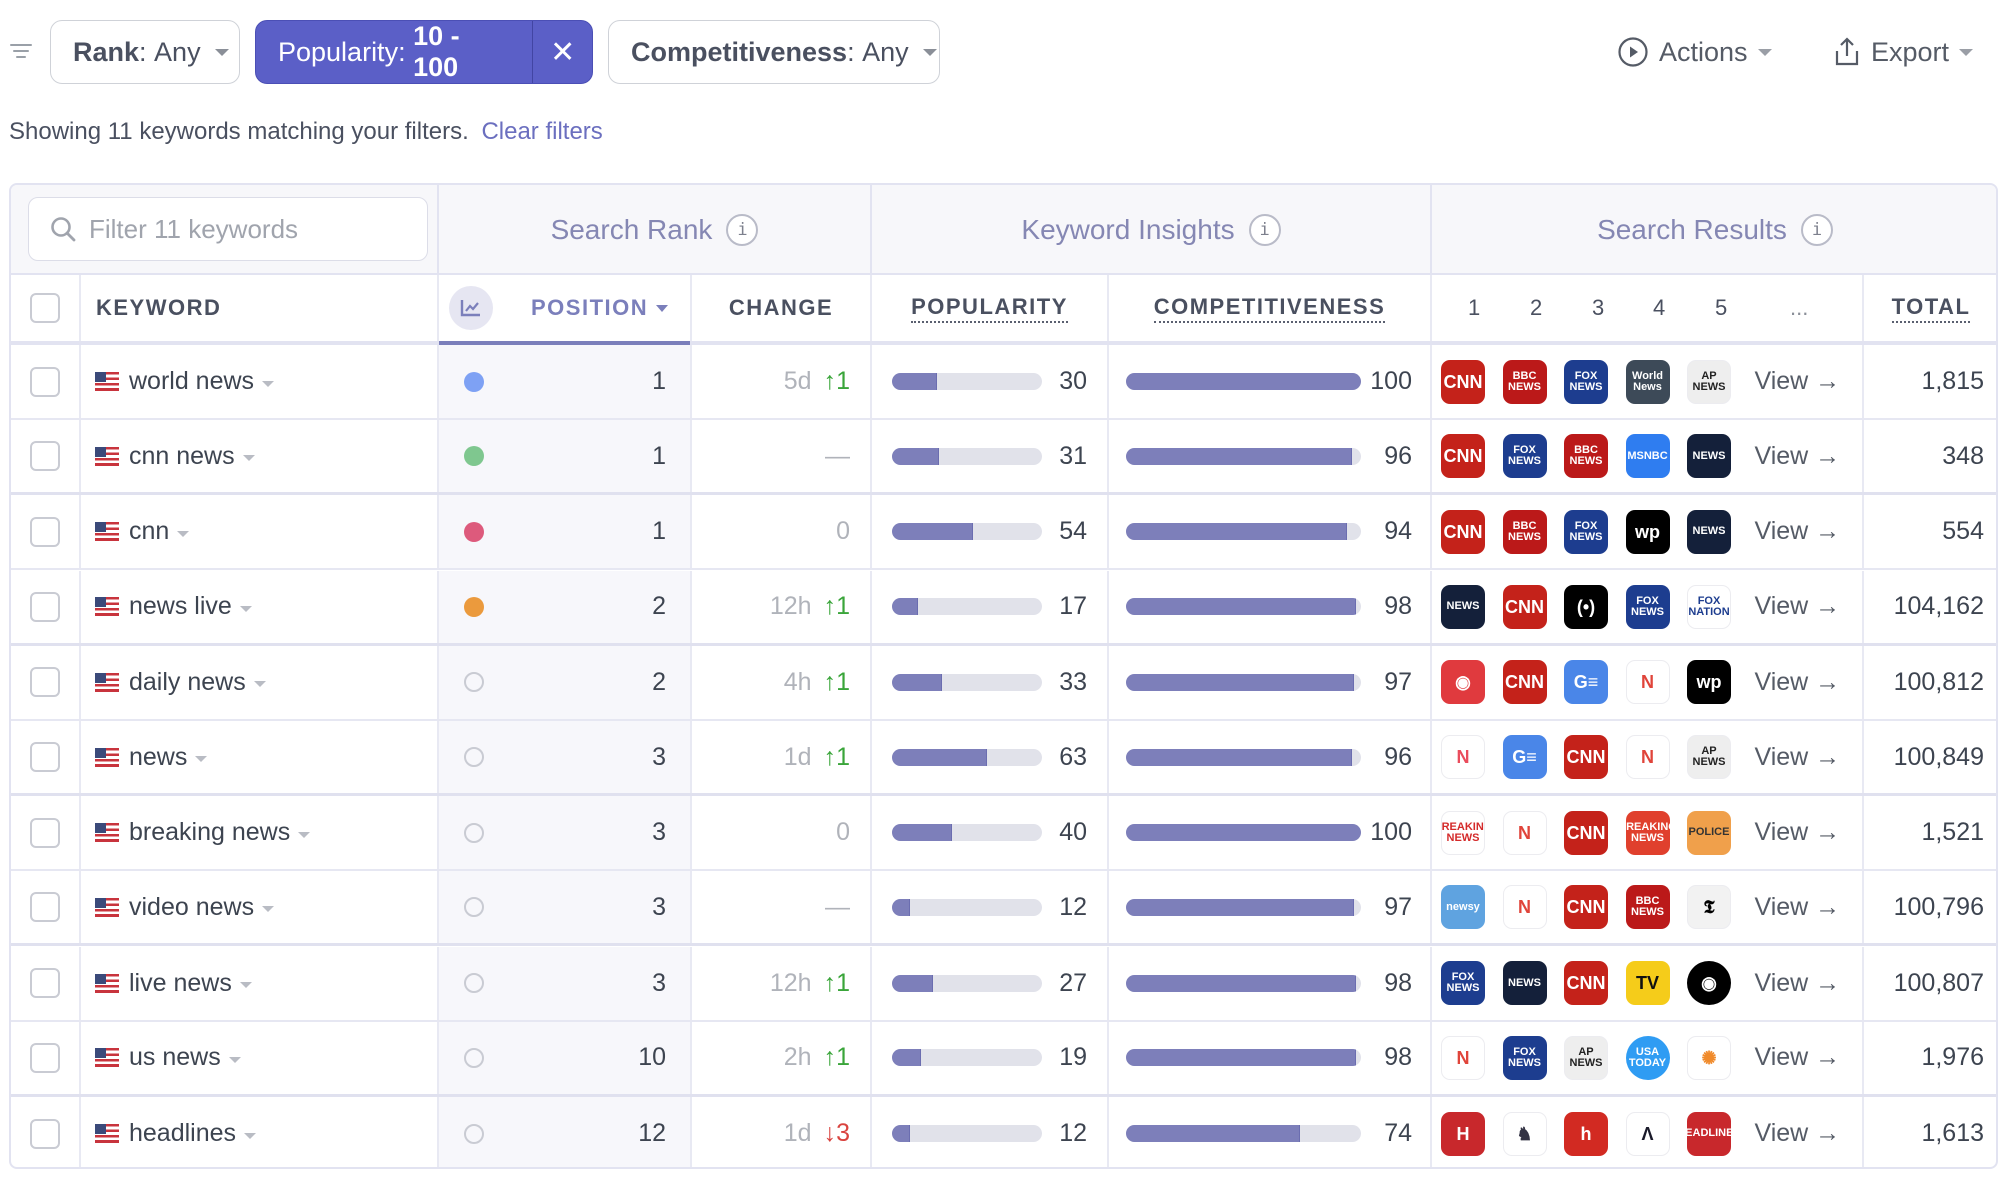  I want to click on cbs-app-icon: ◉, so click(1709, 983).